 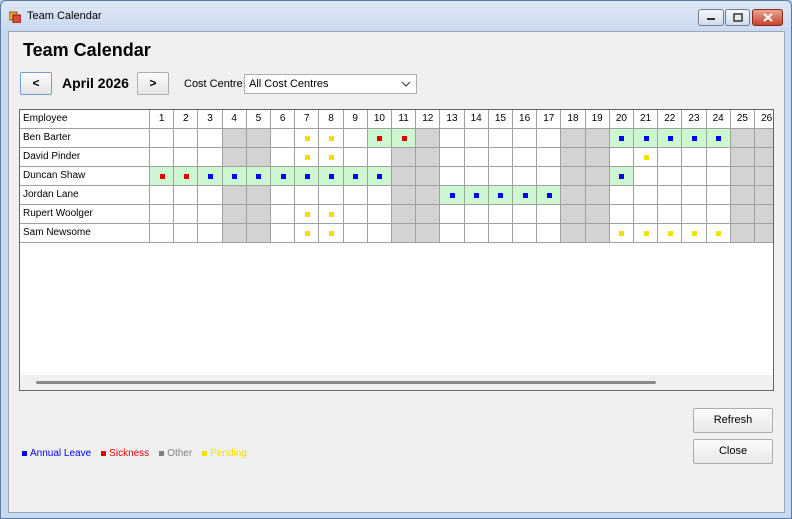 What do you see at coordinates (711, 17) in the screenshot?
I see `minimize-button` at bounding box center [711, 17].